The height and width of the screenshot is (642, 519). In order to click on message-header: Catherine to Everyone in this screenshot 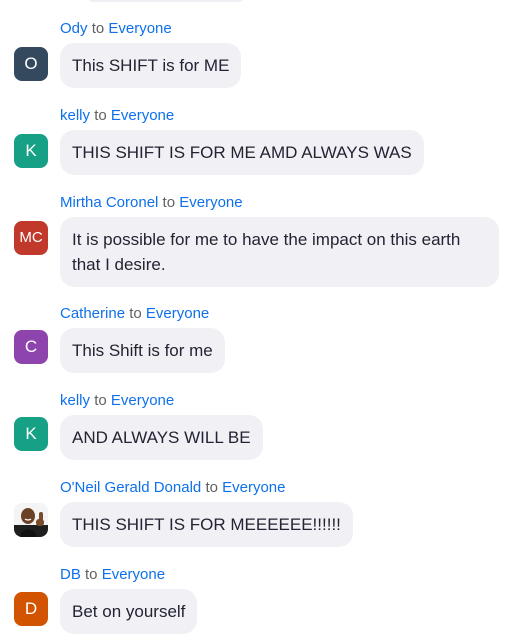, I will do `click(134, 314)`.